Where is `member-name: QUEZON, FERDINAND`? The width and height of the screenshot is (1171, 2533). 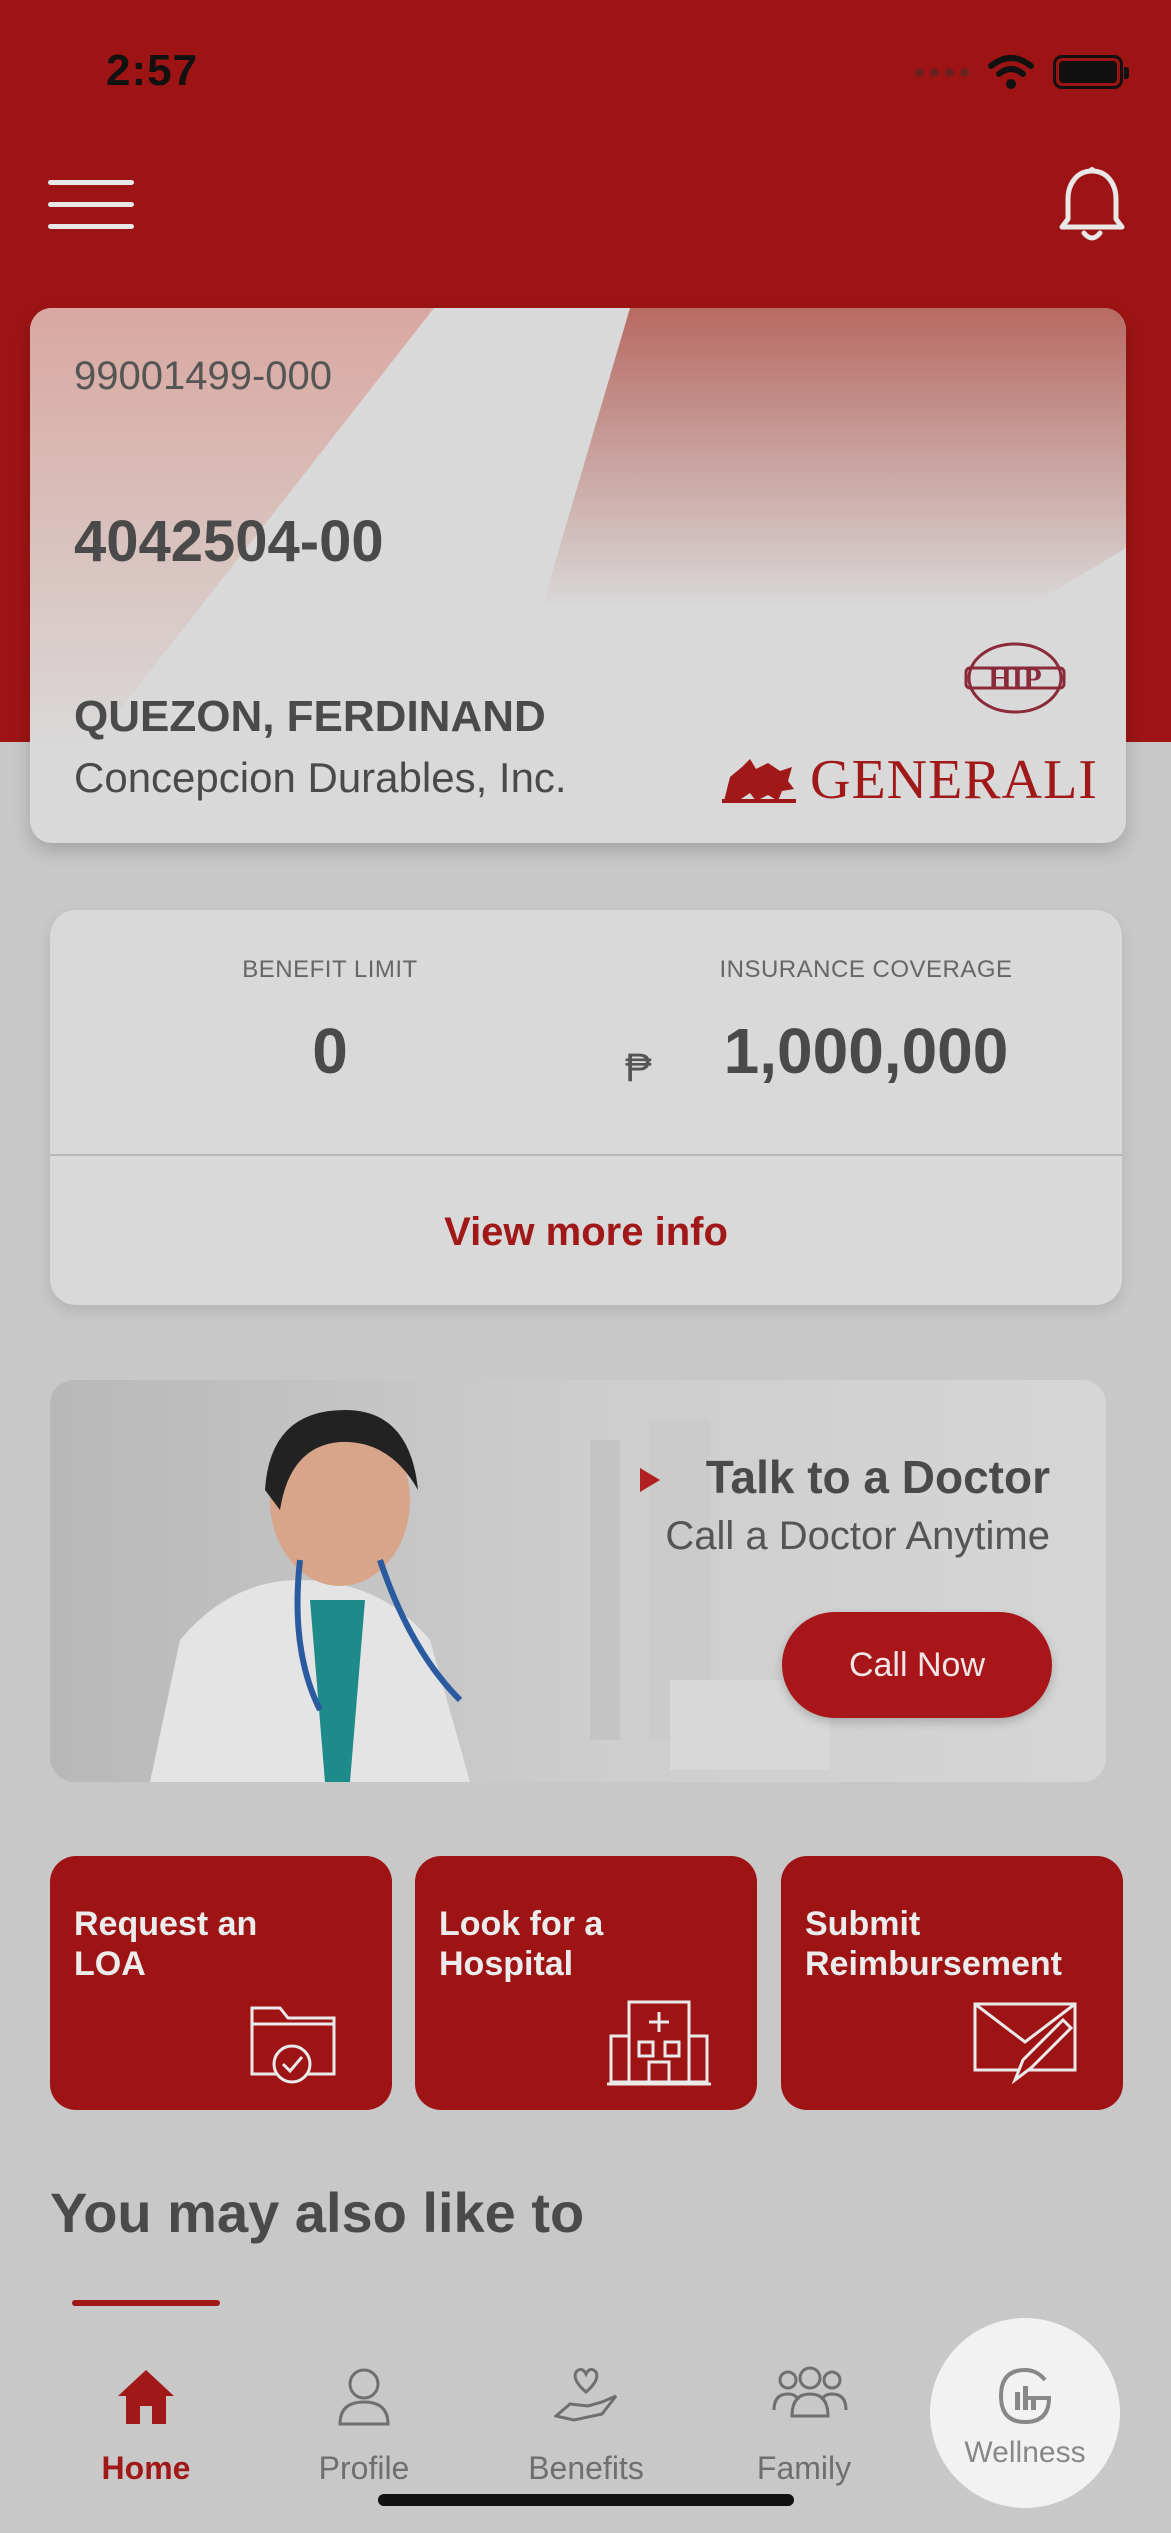
member-name: QUEZON, FERDINAND is located at coordinates (310, 716).